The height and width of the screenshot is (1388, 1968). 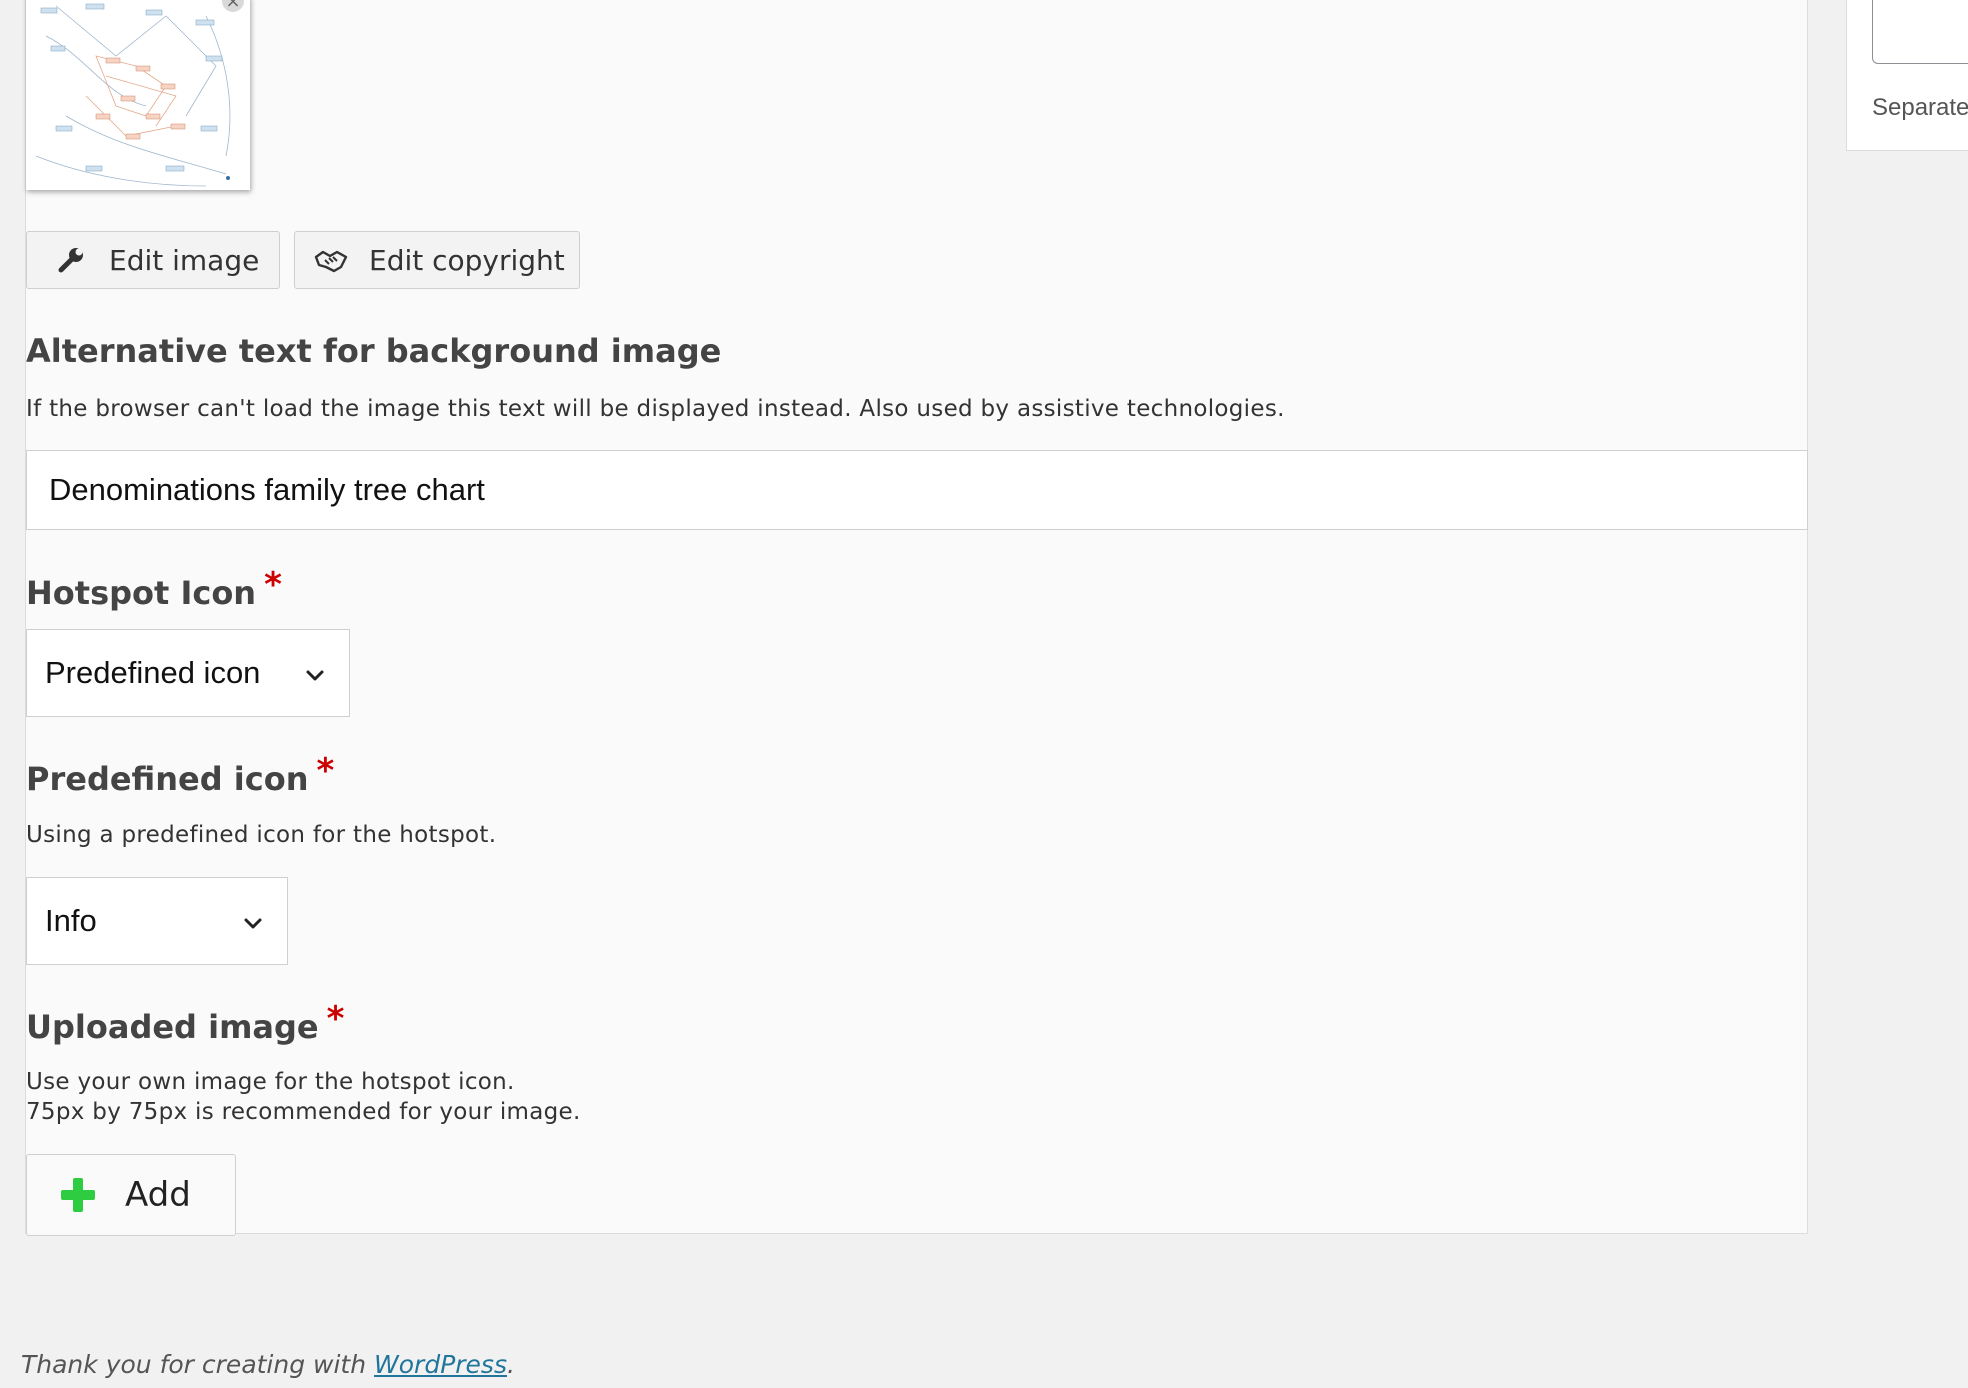 What do you see at coordinates (184, 260) in the screenshot?
I see `edit-image-label: Edit image` at bounding box center [184, 260].